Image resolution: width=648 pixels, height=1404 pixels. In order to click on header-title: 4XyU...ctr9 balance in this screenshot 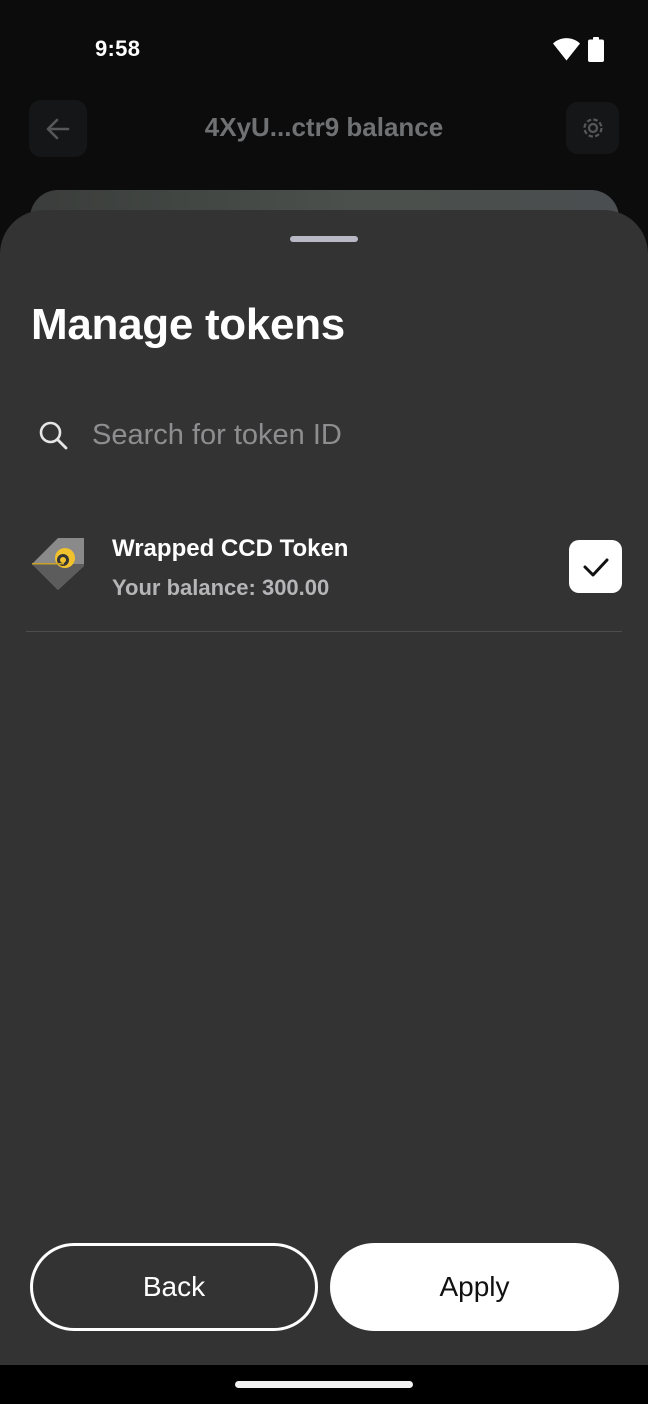, I will do `click(324, 127)`.